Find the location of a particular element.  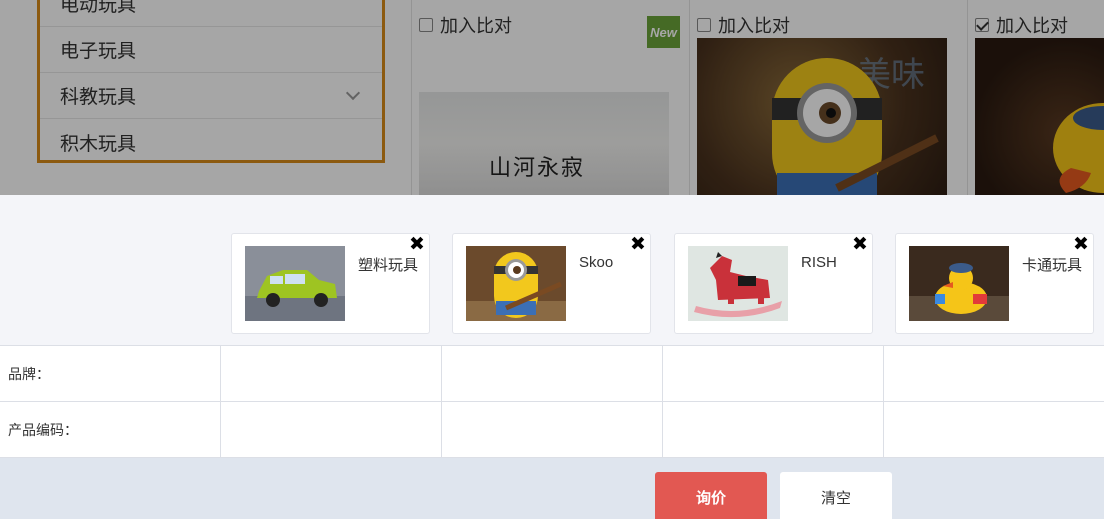

green-toy-car-image is located at coordinates (295, 283).